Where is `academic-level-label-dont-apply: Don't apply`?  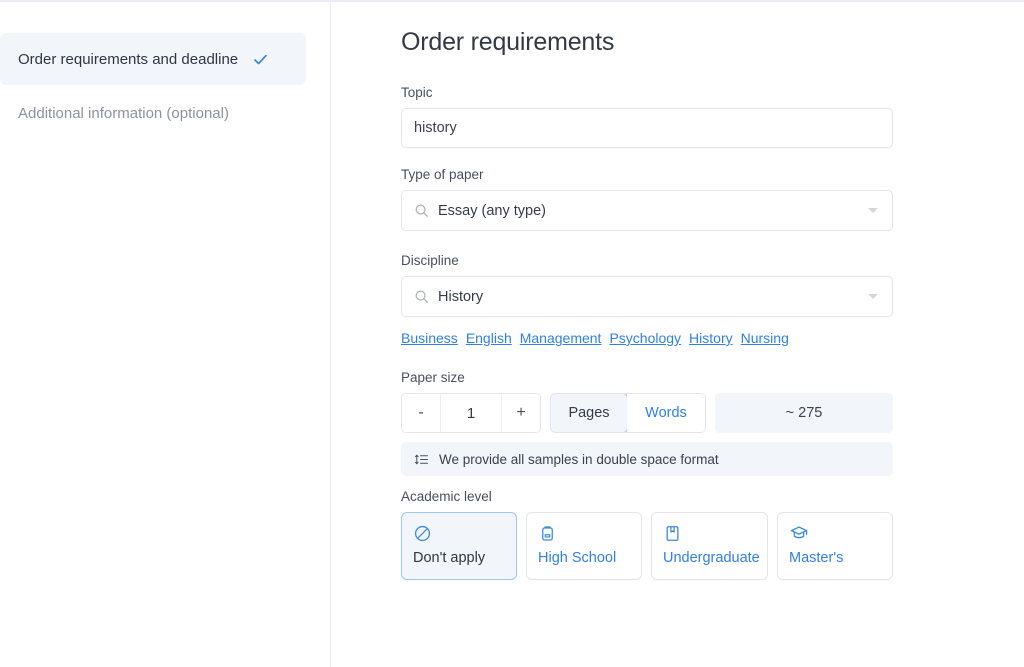
academic-level-label-dont-apply: Don't apply is located at coordinates (449, 558).